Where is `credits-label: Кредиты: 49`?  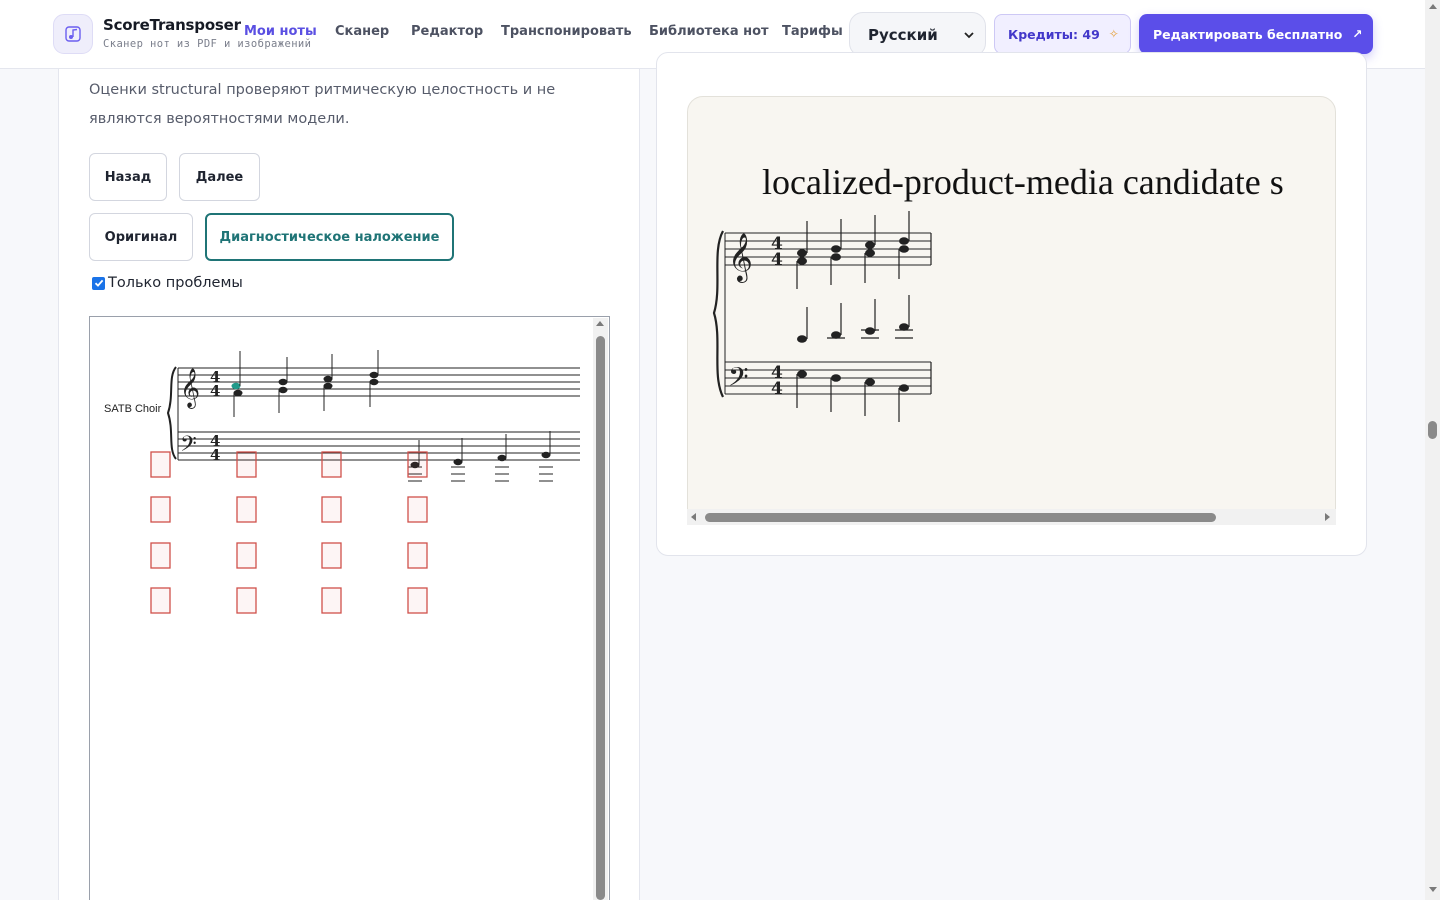
credits-label: Кредиты: 49 is located at coordinates (1054, 34).